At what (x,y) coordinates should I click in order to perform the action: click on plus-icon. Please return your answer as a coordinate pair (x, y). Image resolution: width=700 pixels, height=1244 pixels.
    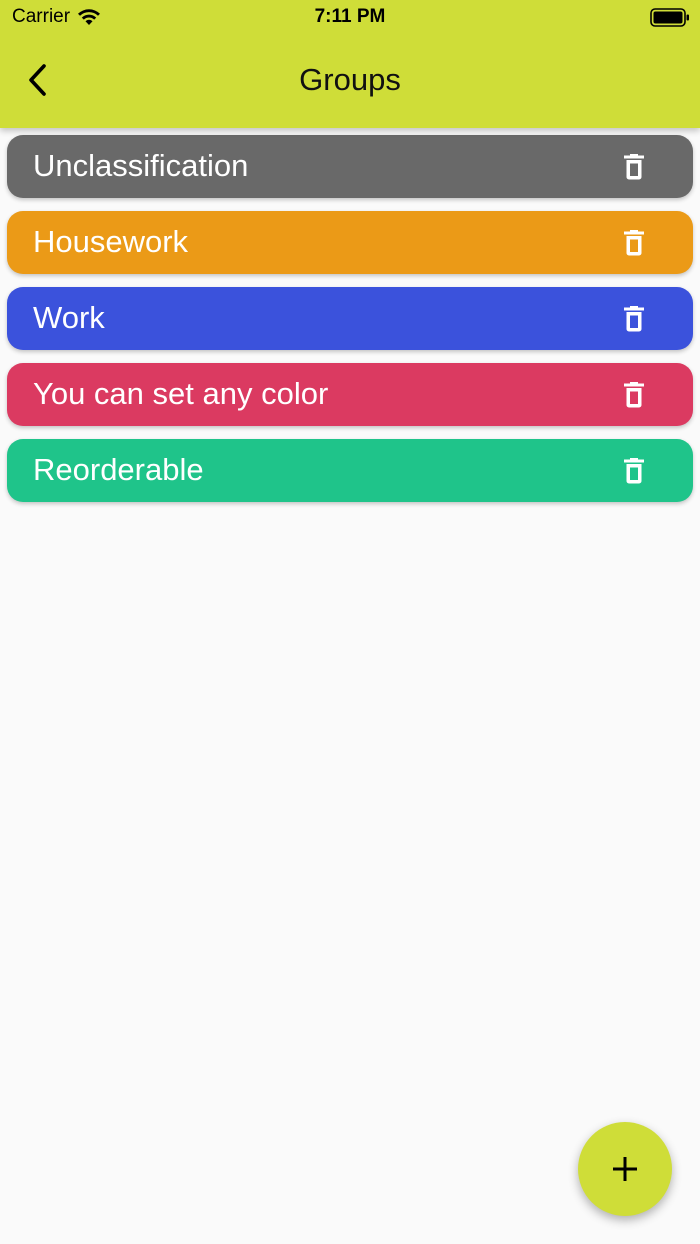
    Looking at the image, I should click on (625, 1169).